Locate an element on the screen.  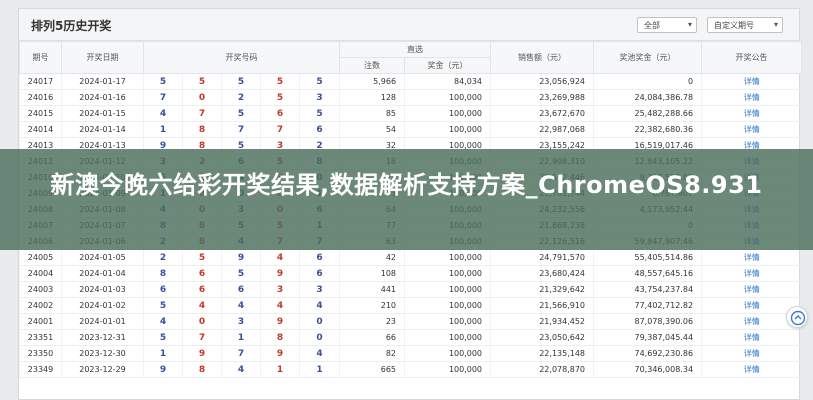
issue-cell: 24001 is located at coordinates (40, 321).